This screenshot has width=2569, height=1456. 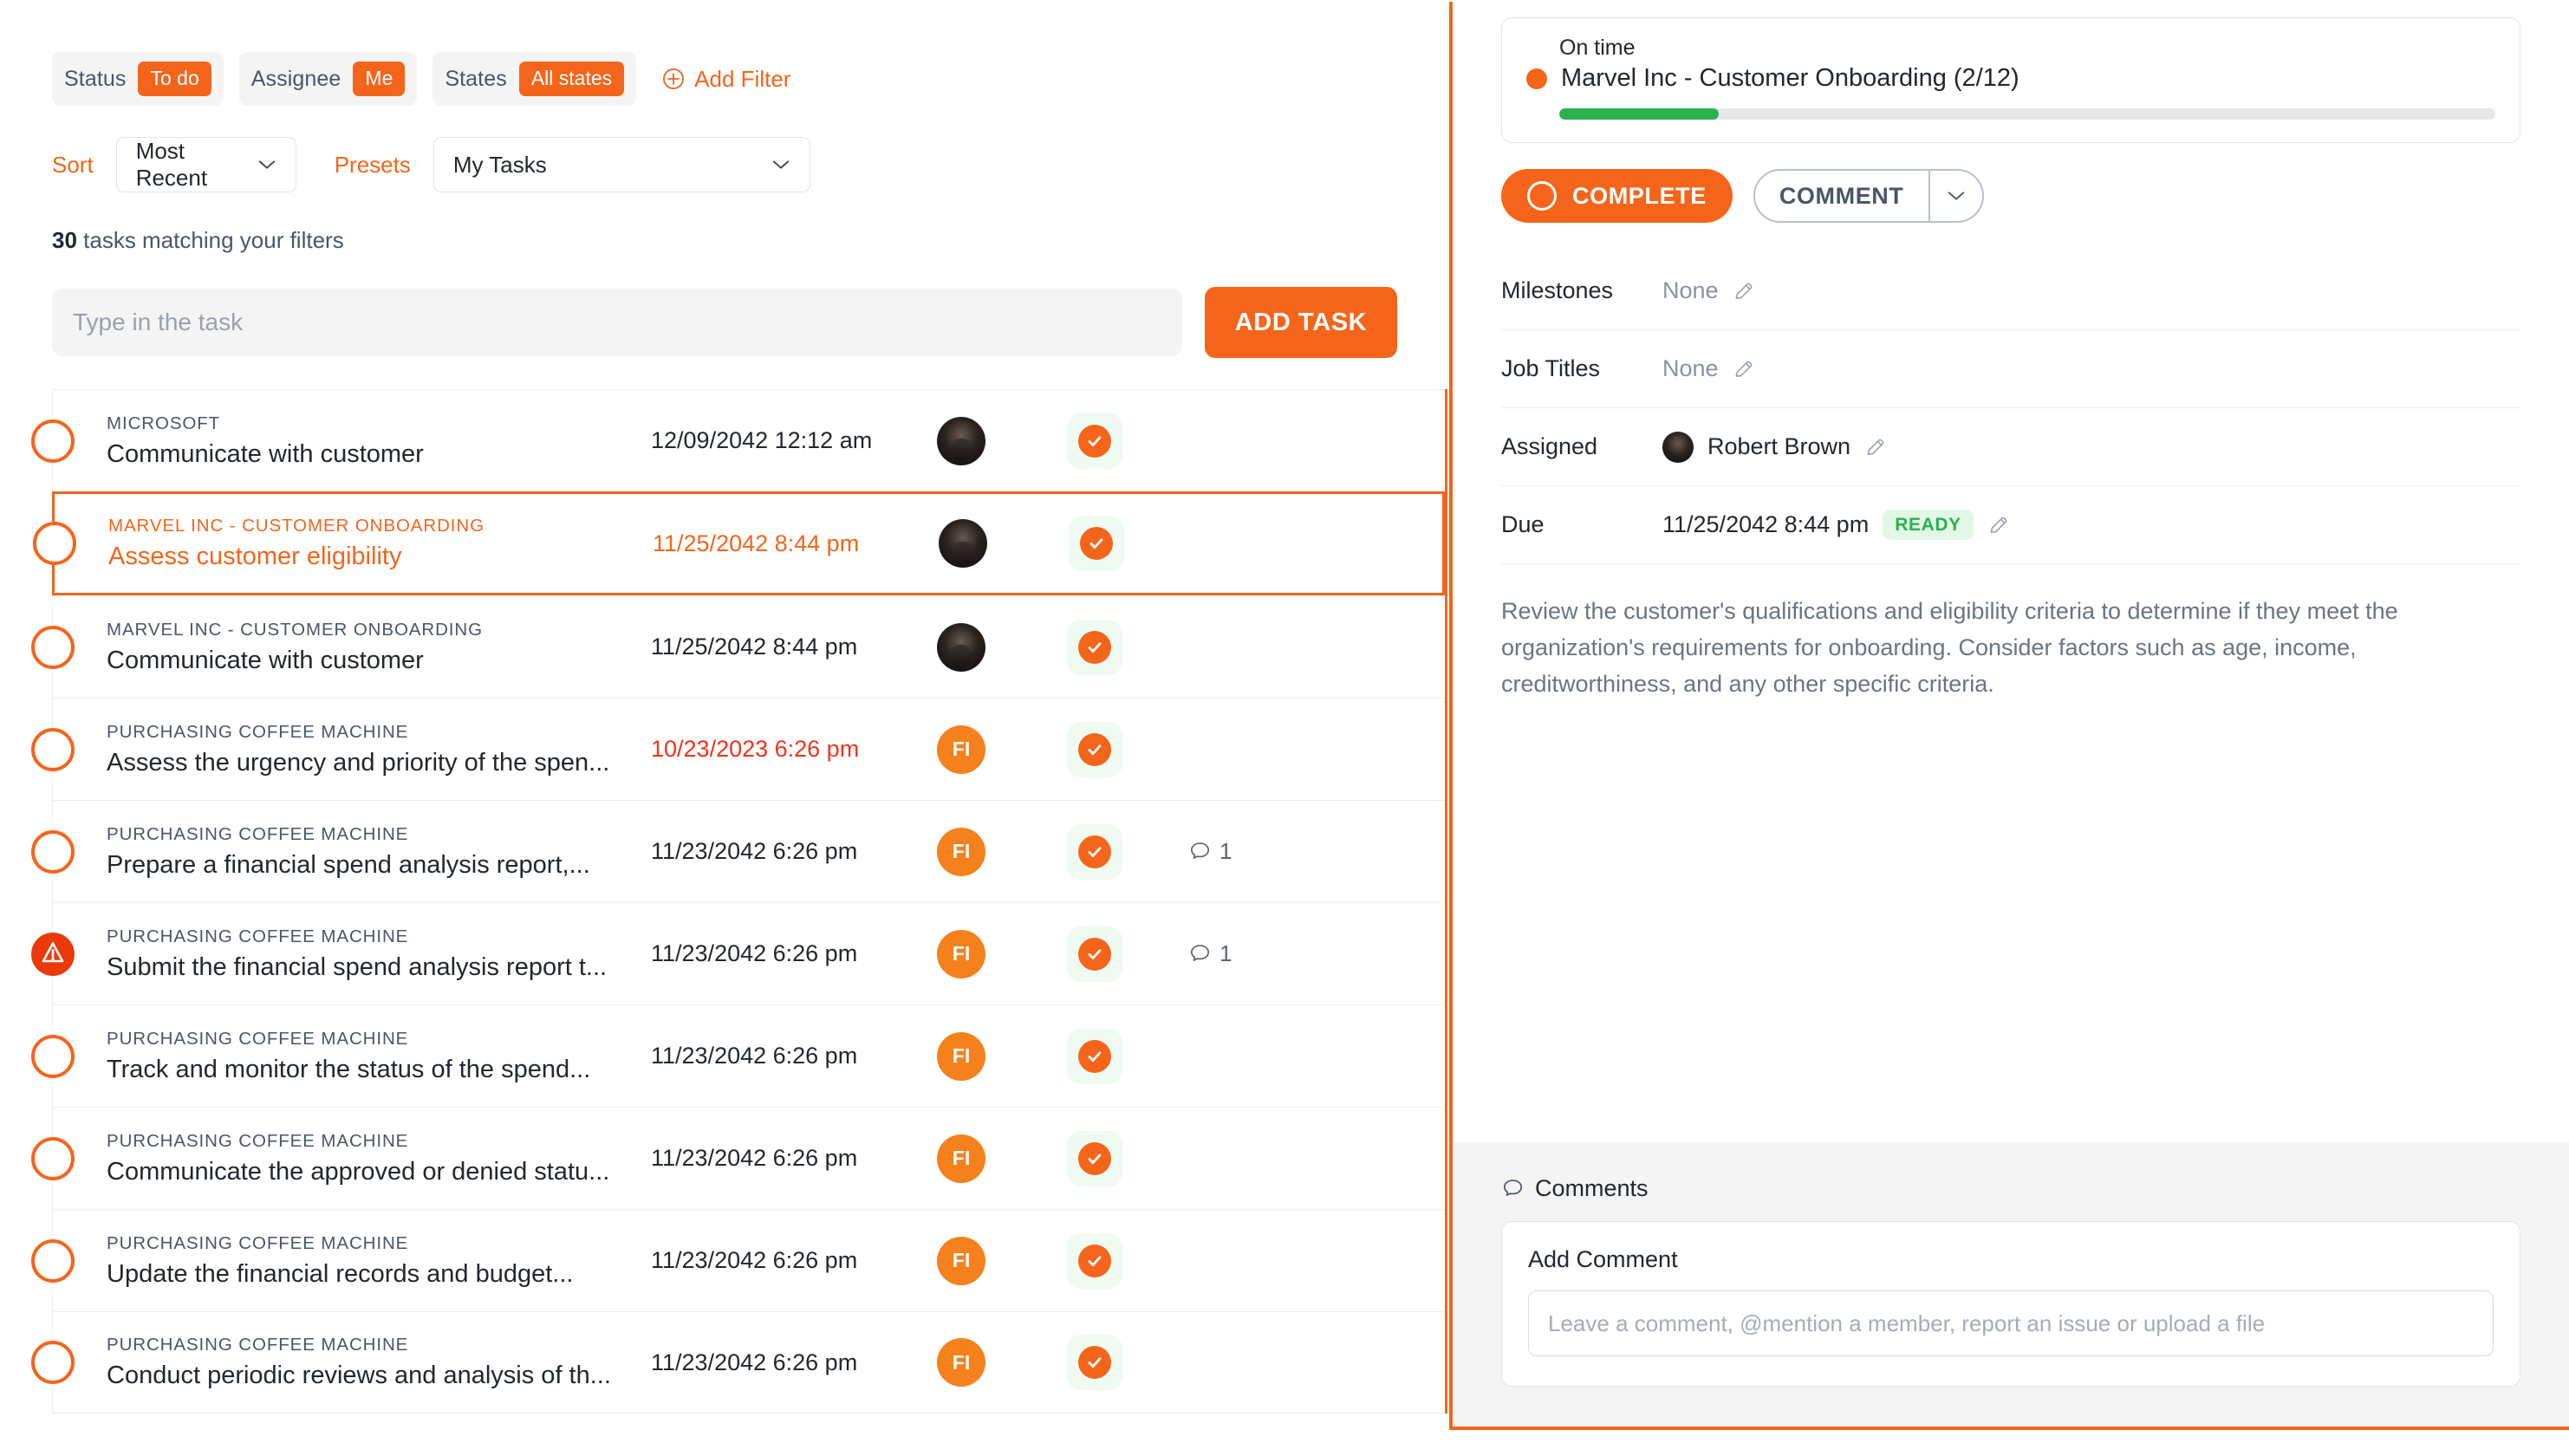 I want to click on comment-action-button: COMMENT, so click(x=1869, y=196).